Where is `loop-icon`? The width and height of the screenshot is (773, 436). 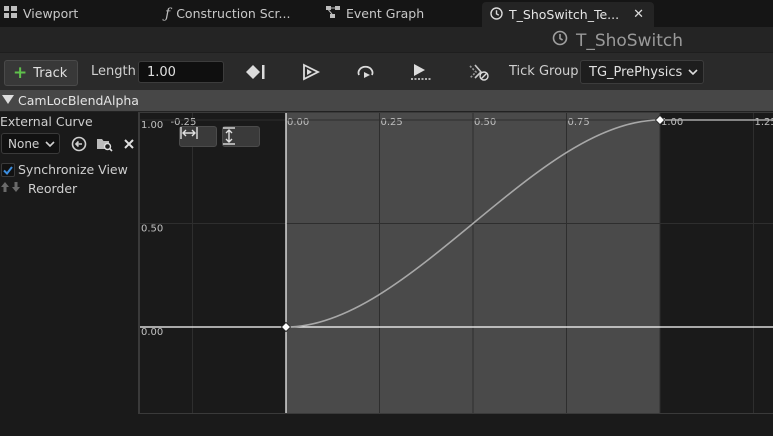 loop-icon is located at coordinates (366, 72).